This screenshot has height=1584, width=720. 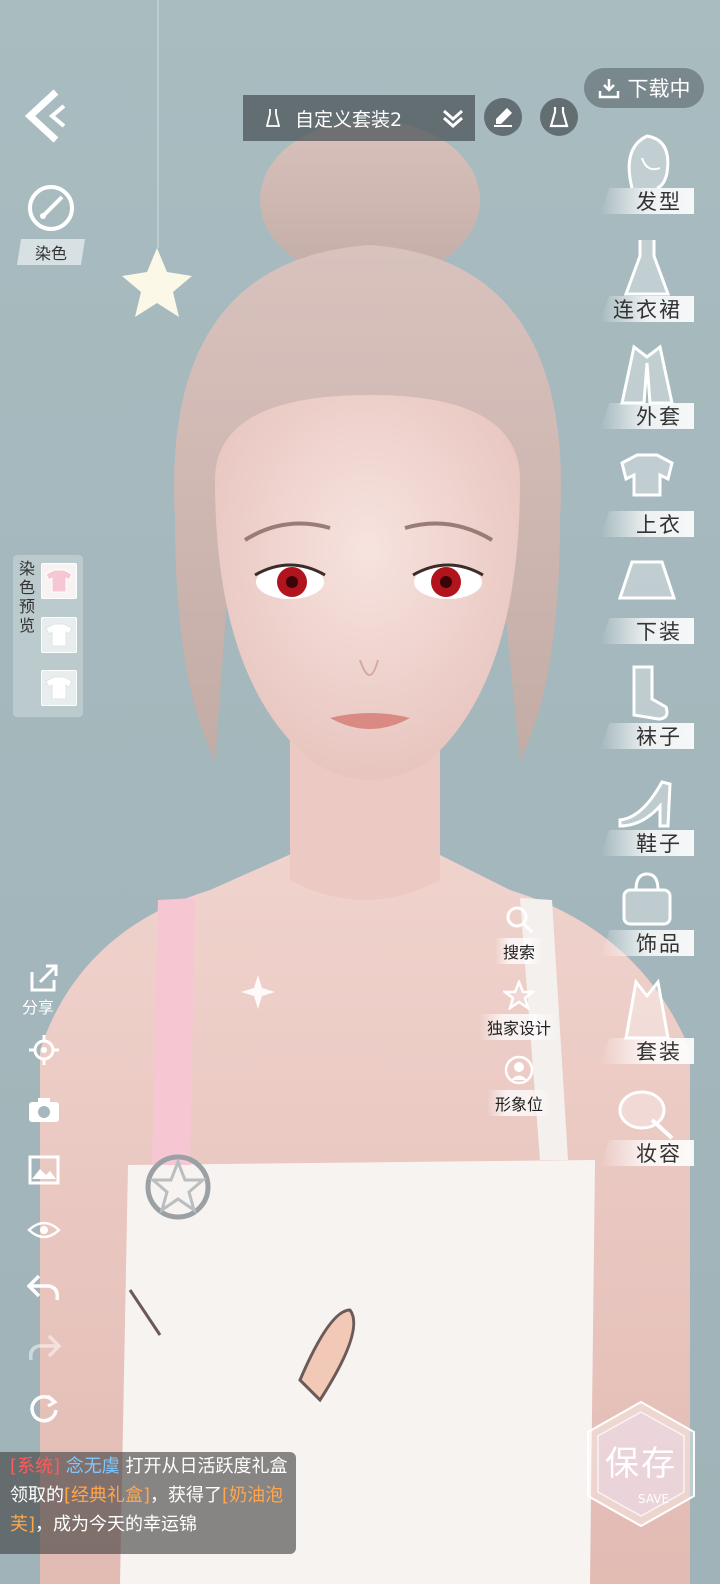 I want to click on chat-item-1: [经典礼盒], so click(x=107, y=1495).